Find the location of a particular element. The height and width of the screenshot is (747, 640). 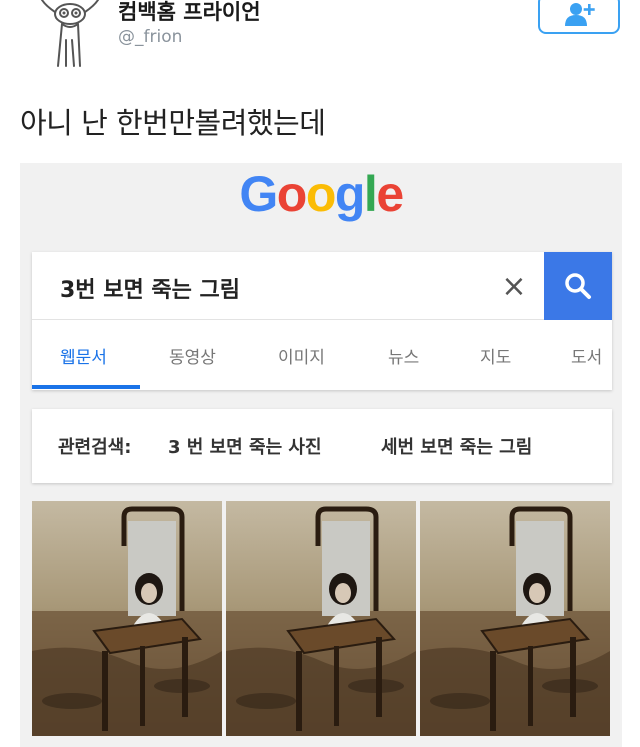

avatar is located at coordinates (70, 34).